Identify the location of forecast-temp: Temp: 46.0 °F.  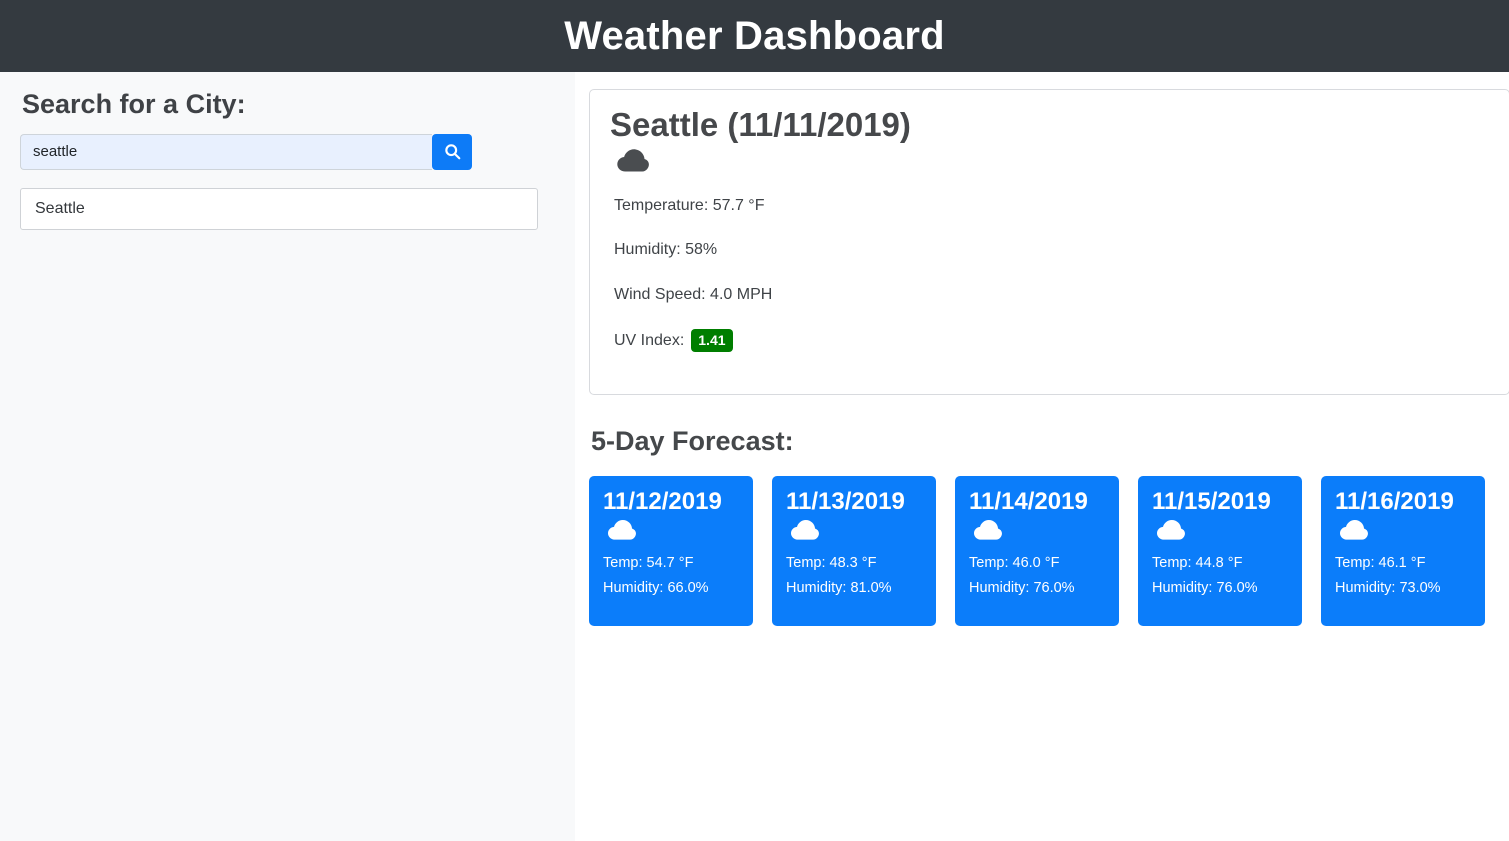
(1014, 563).